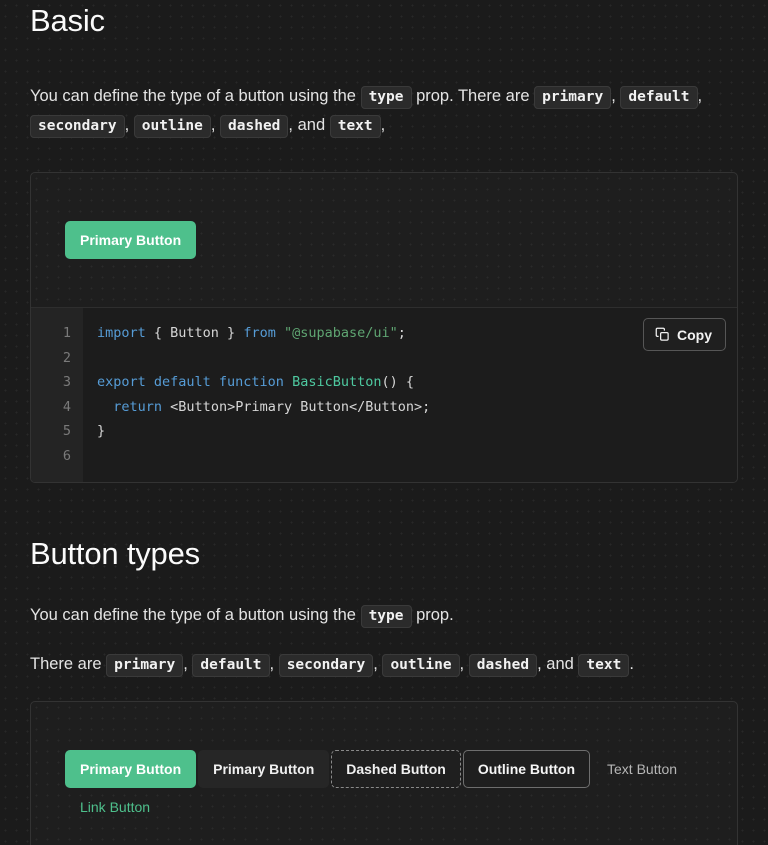 The height and width of the screenshot is (845, 768). Describe the element at coordinates (631, 663) in the screenshot. I see `types-desc2-trailing: .` at that location.